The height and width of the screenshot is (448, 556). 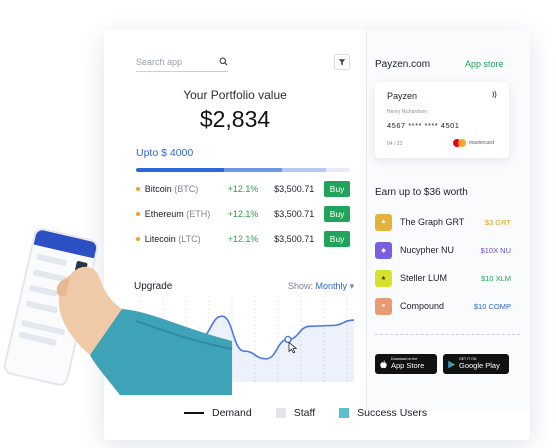 I want to click on card-expiry: 04 / 23, so click(x=395, y=144).